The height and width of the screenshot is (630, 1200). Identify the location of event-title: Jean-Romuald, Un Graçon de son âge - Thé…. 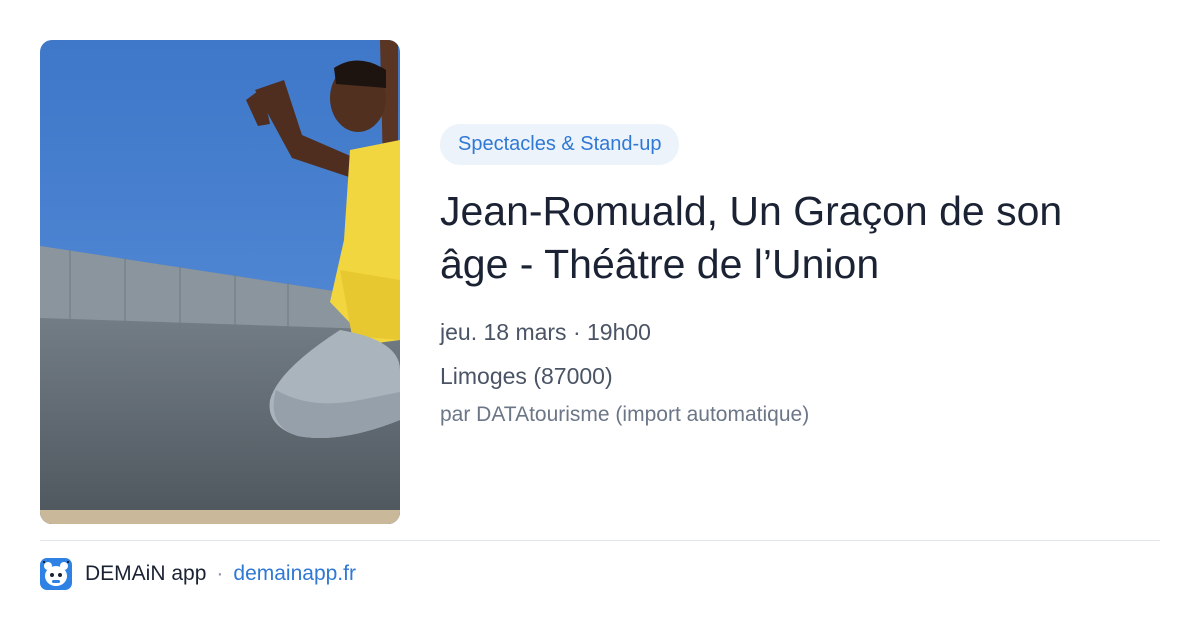
(790, 238).